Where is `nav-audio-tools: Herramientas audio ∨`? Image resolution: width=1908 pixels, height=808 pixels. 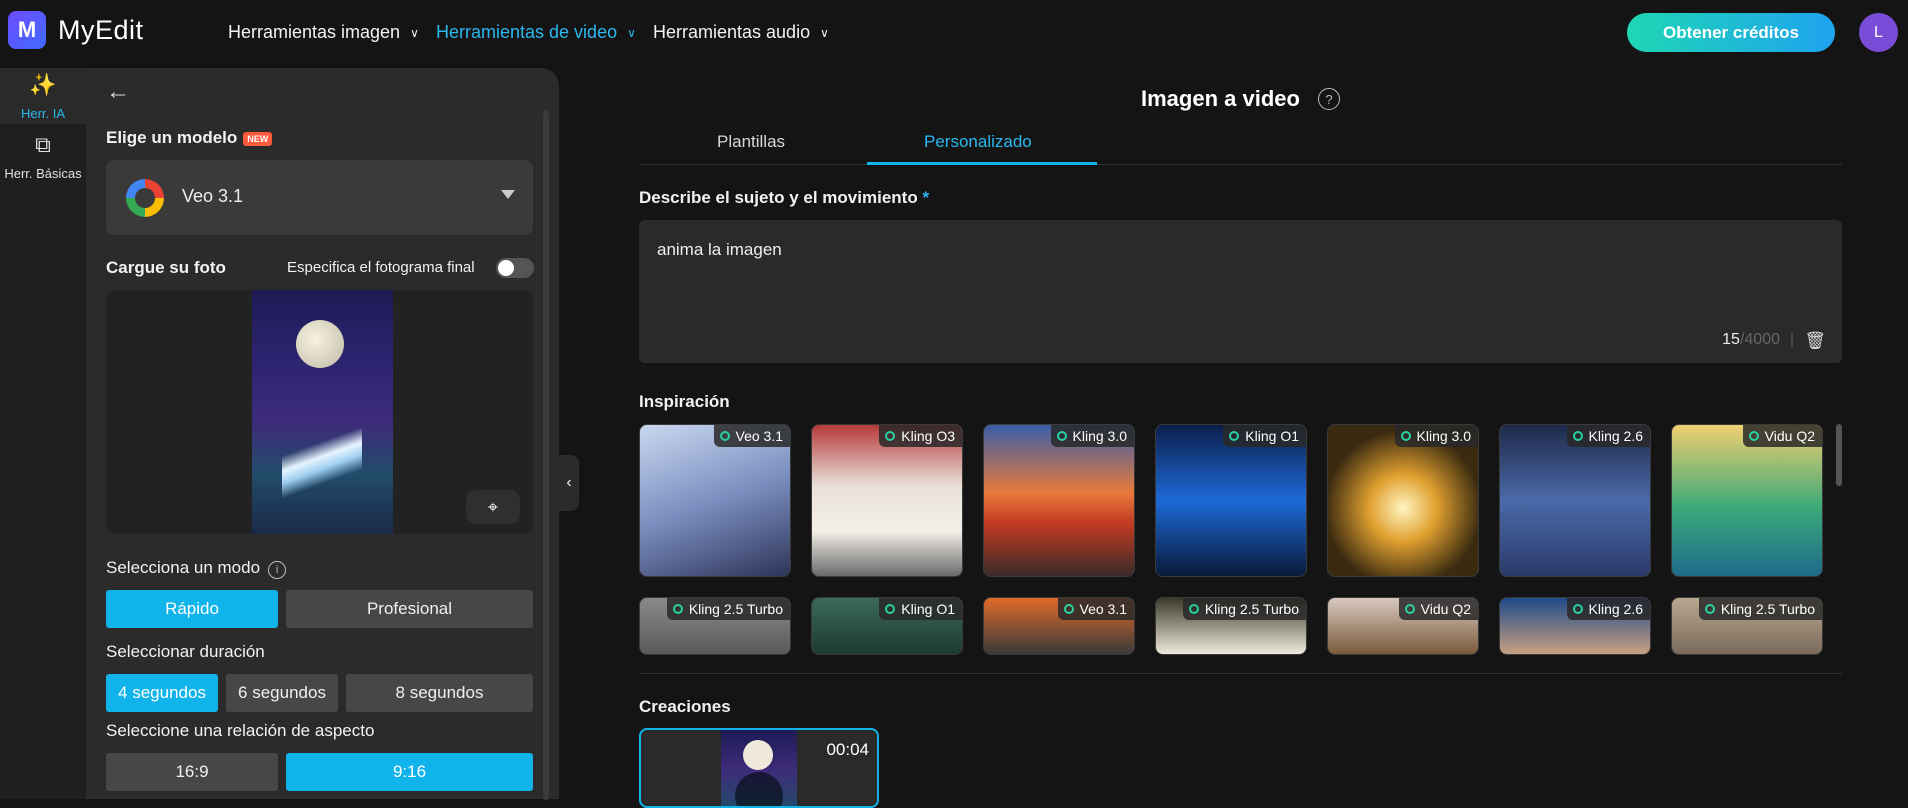
nav-audio-tools: Herramientas audio ∨ is located at coordinates (741, 32).